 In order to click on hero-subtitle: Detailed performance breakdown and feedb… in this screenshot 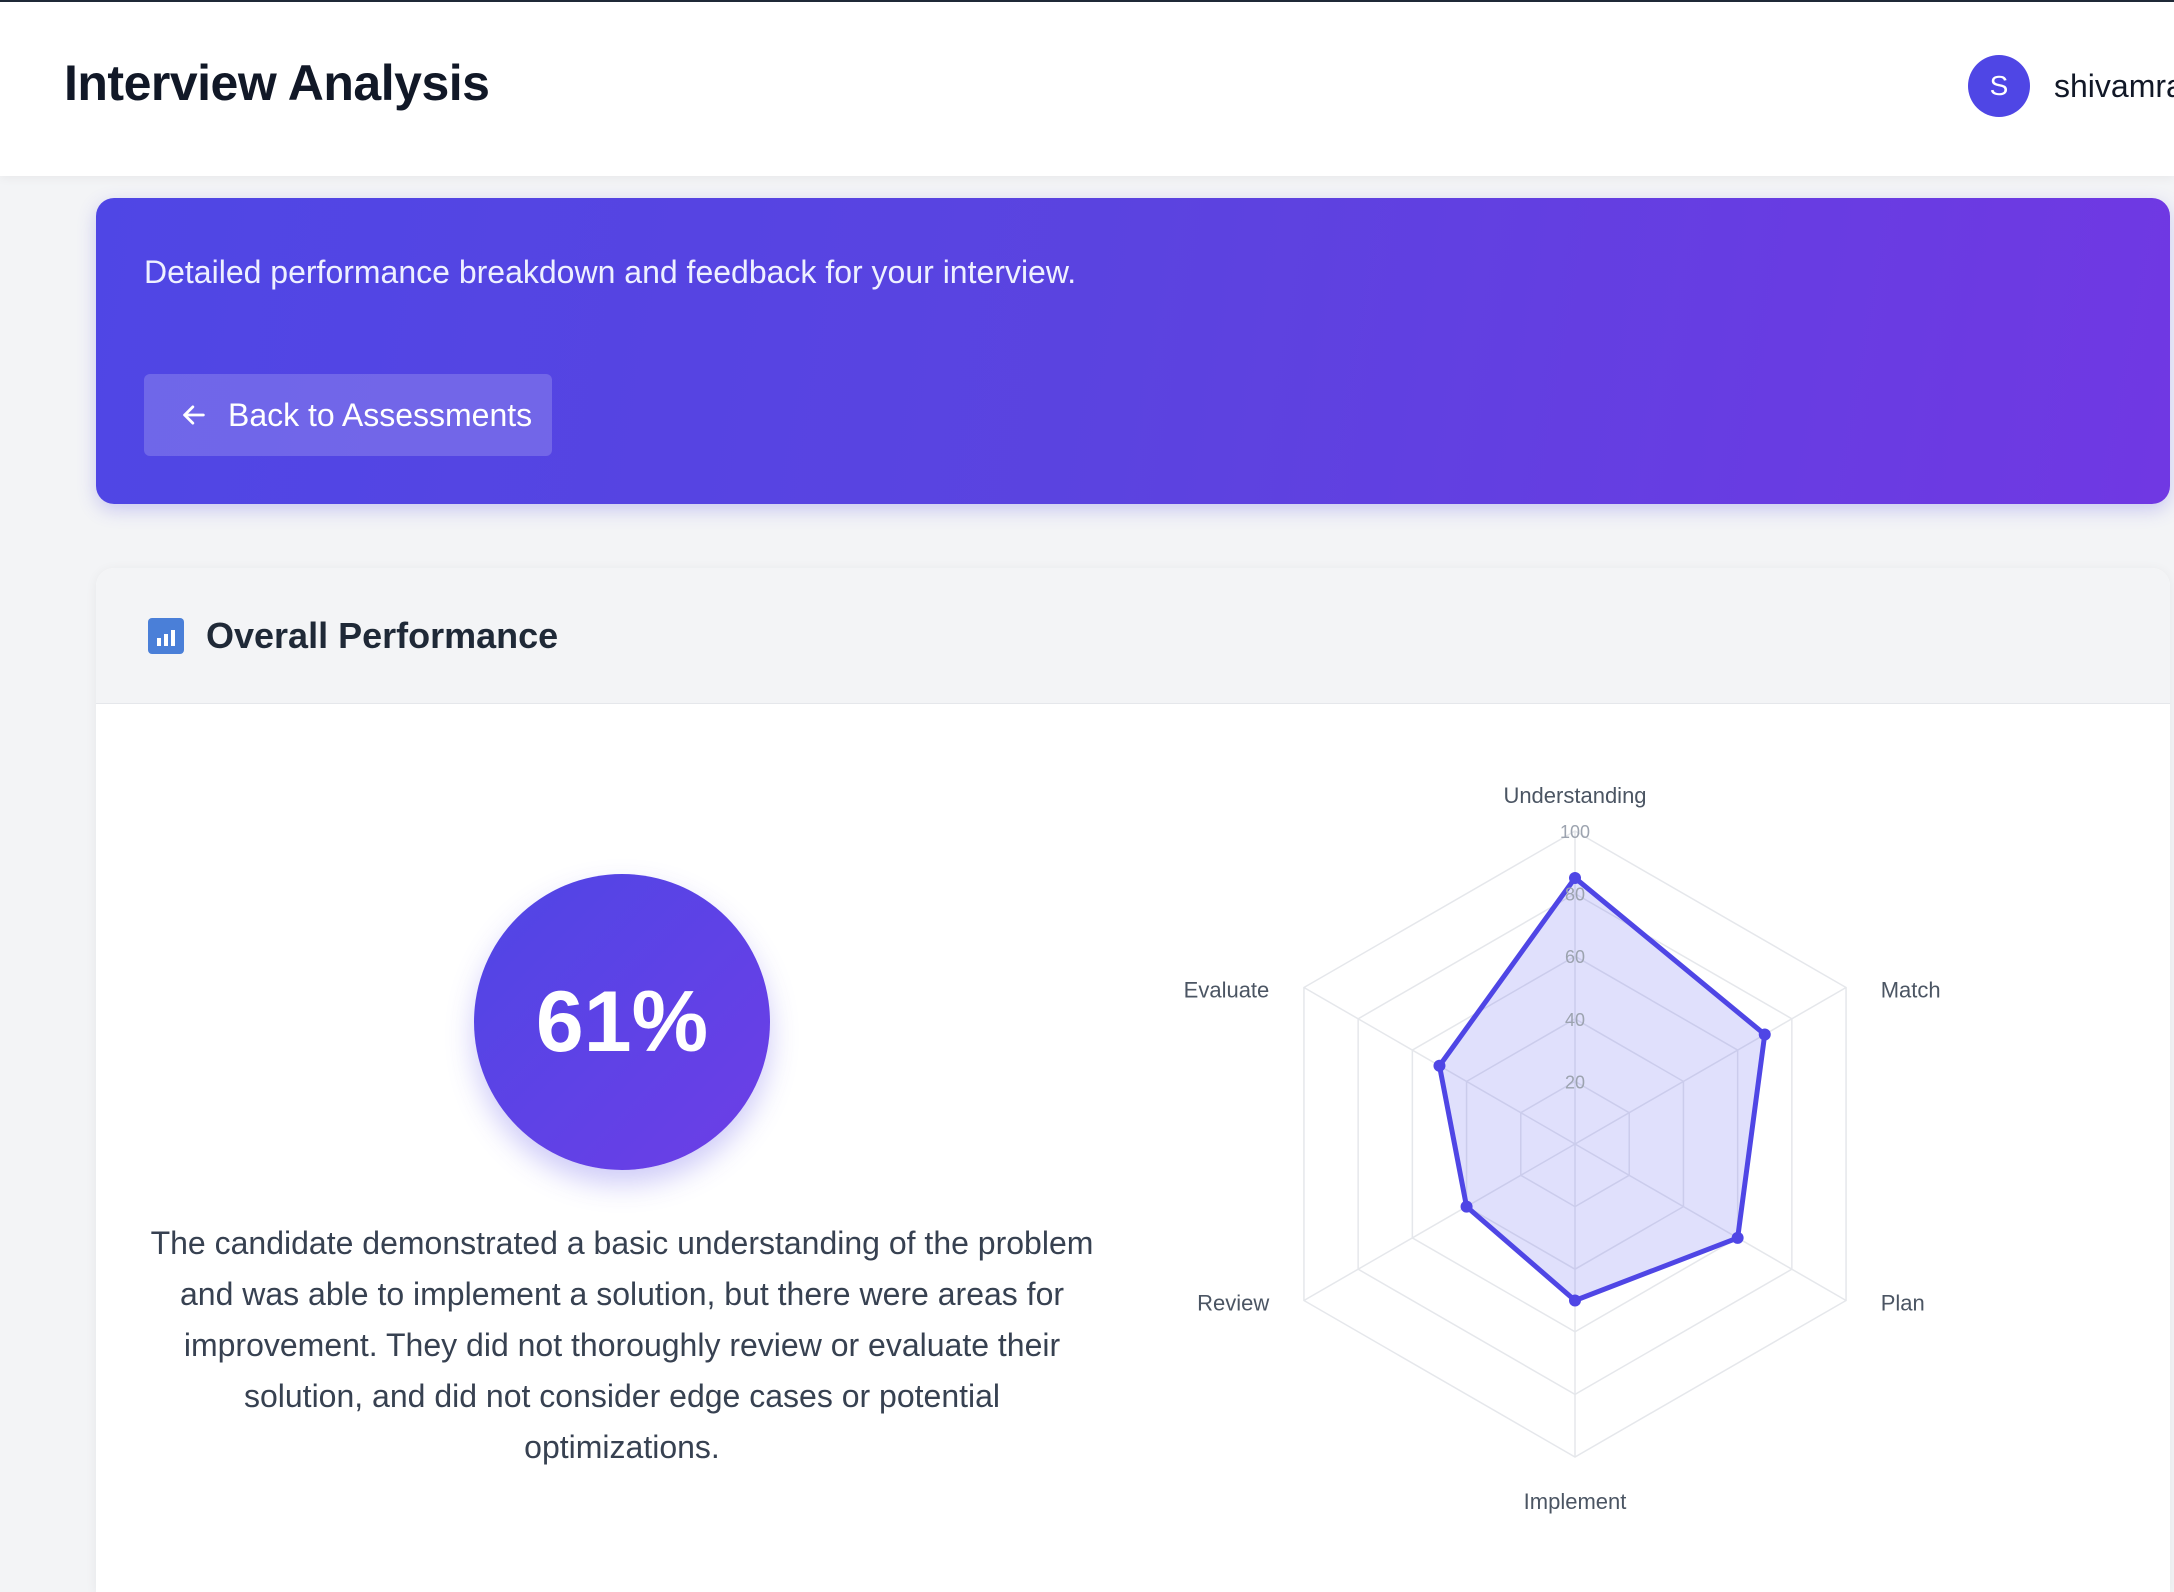, I will do `click(610, 272)`.